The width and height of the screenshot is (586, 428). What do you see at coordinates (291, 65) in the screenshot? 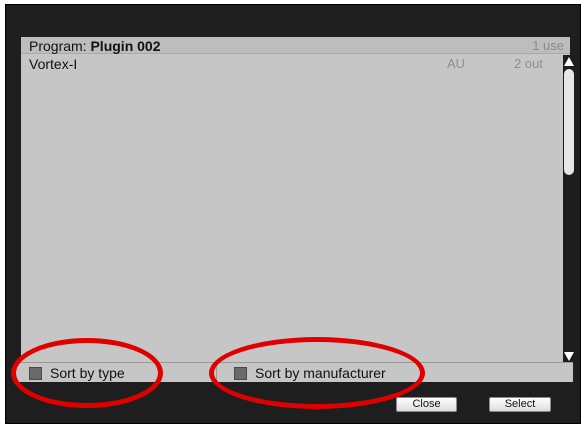
I see `plugin-list-item: Vortex-I AU 2 out` at bounding box center [291, 65].